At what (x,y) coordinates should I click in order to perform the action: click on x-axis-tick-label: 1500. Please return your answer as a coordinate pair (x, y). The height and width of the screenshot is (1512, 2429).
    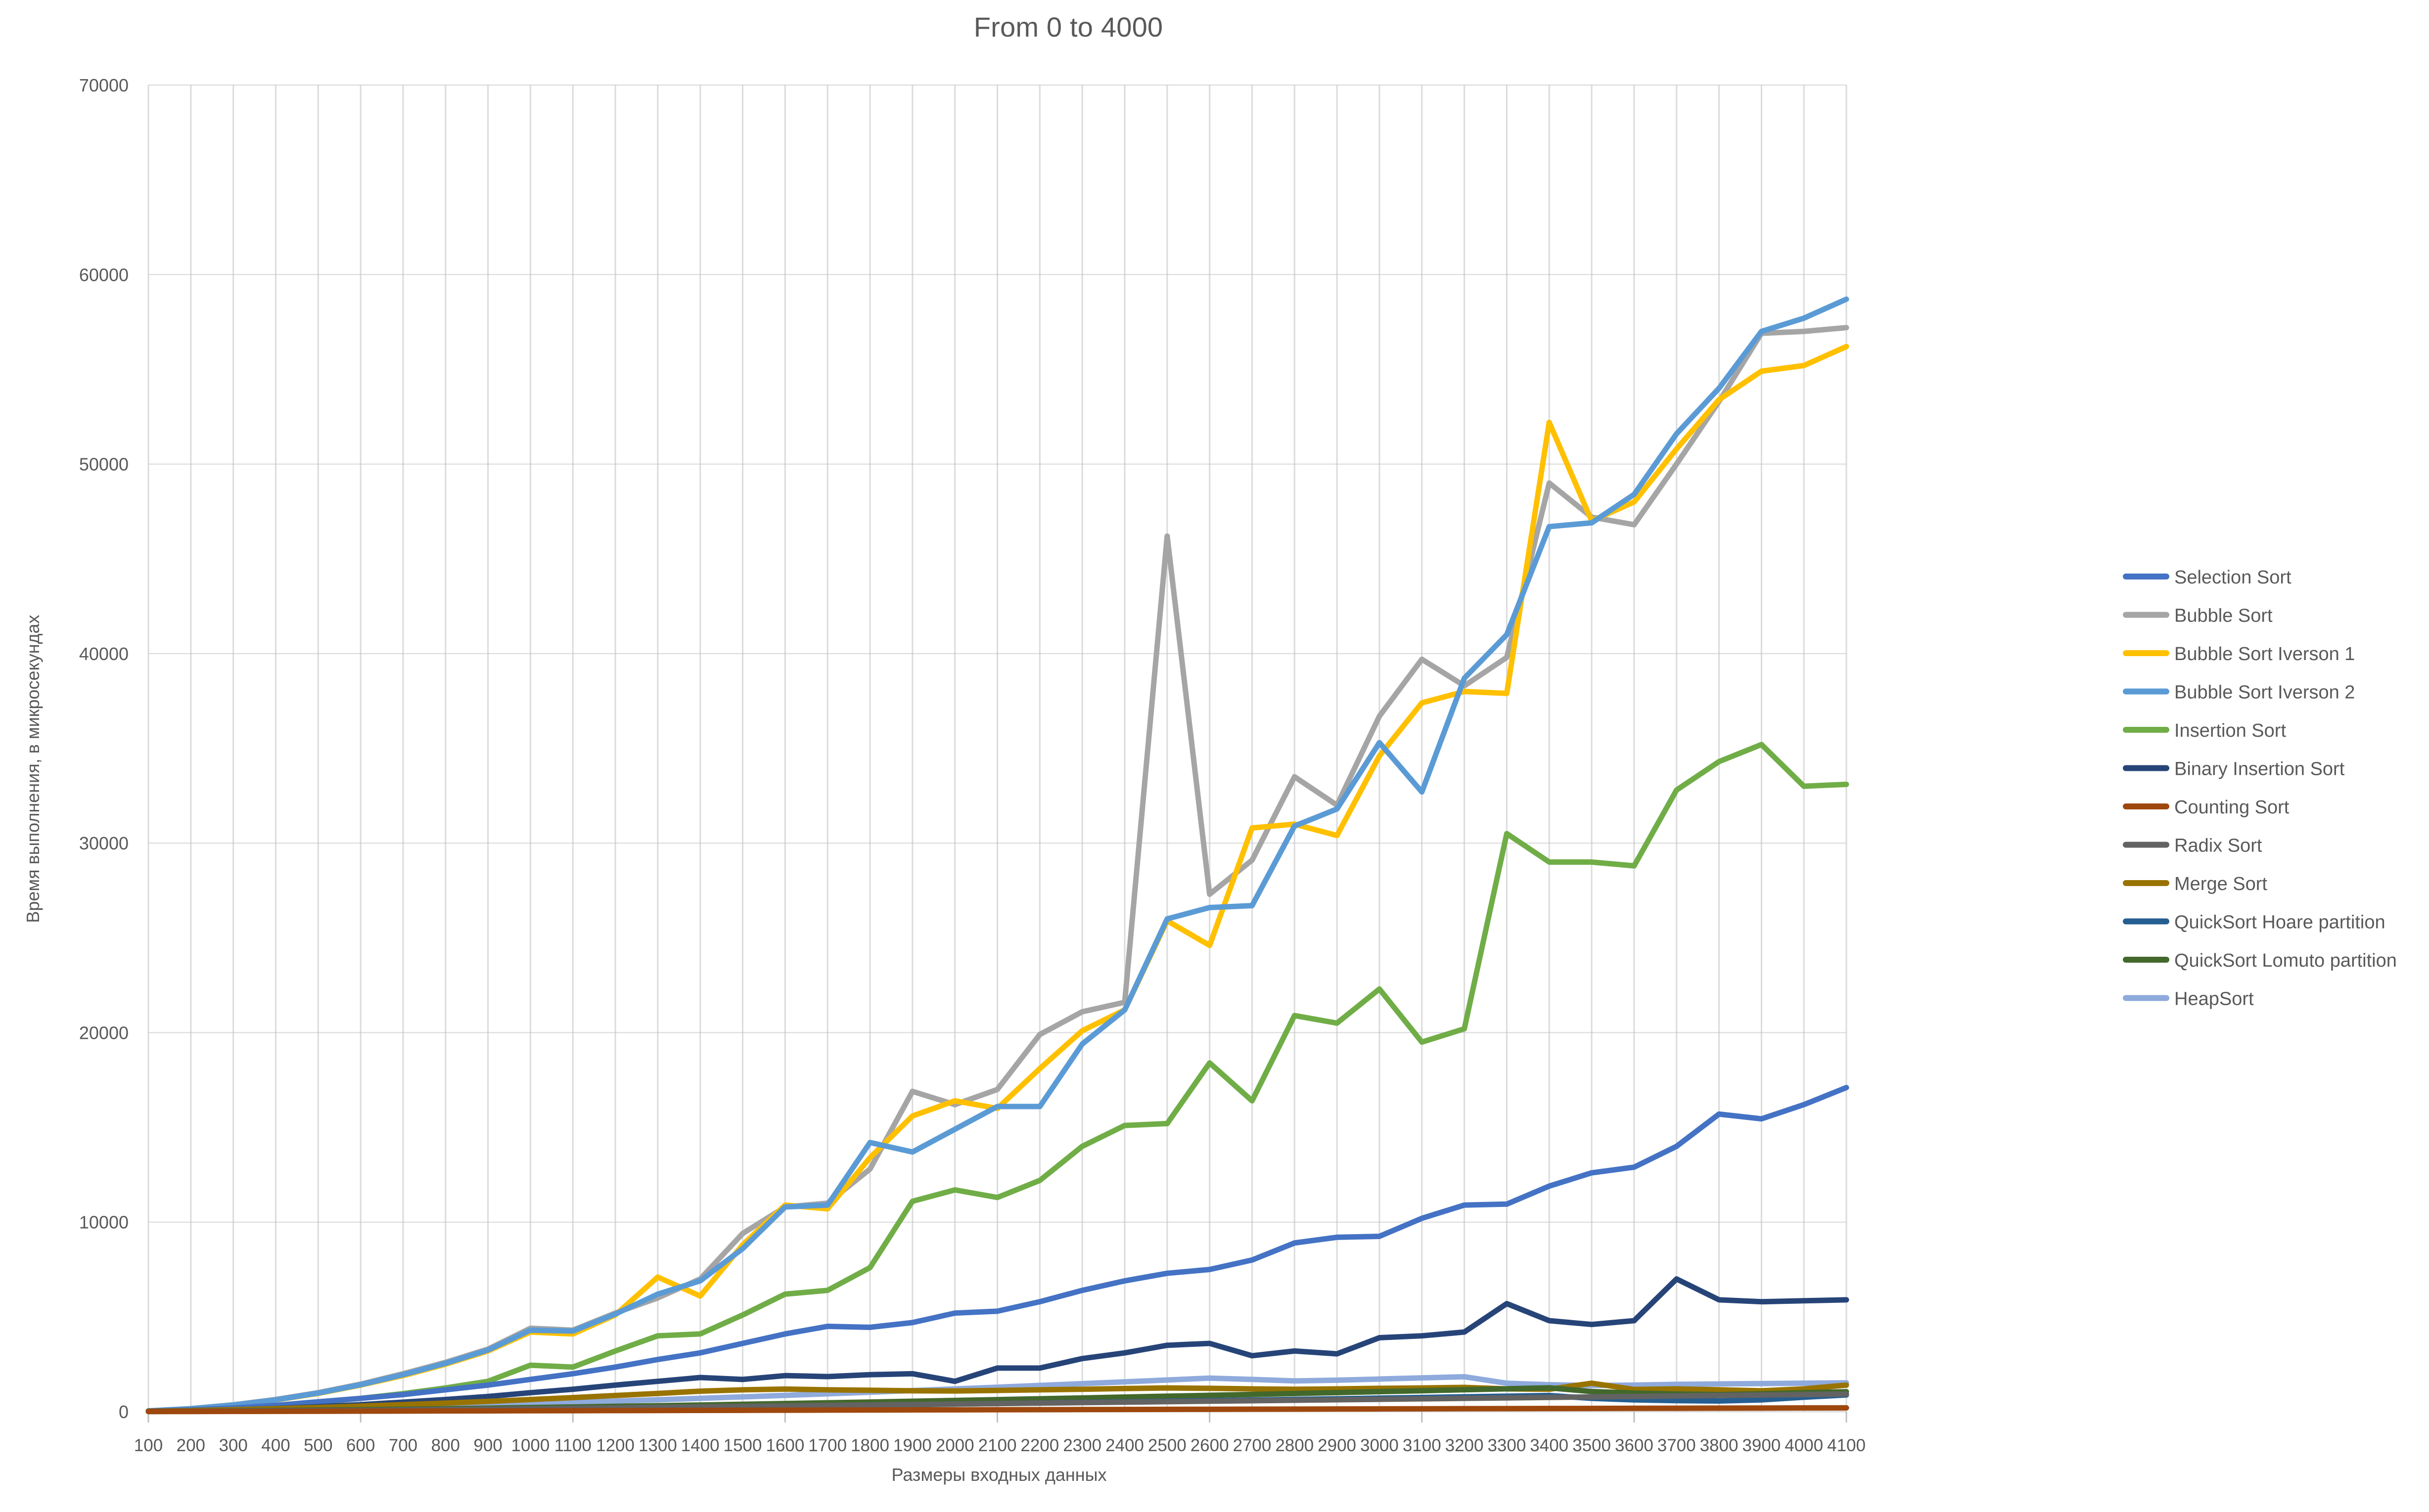
    Looking at the image, I should click on (743, 1445).